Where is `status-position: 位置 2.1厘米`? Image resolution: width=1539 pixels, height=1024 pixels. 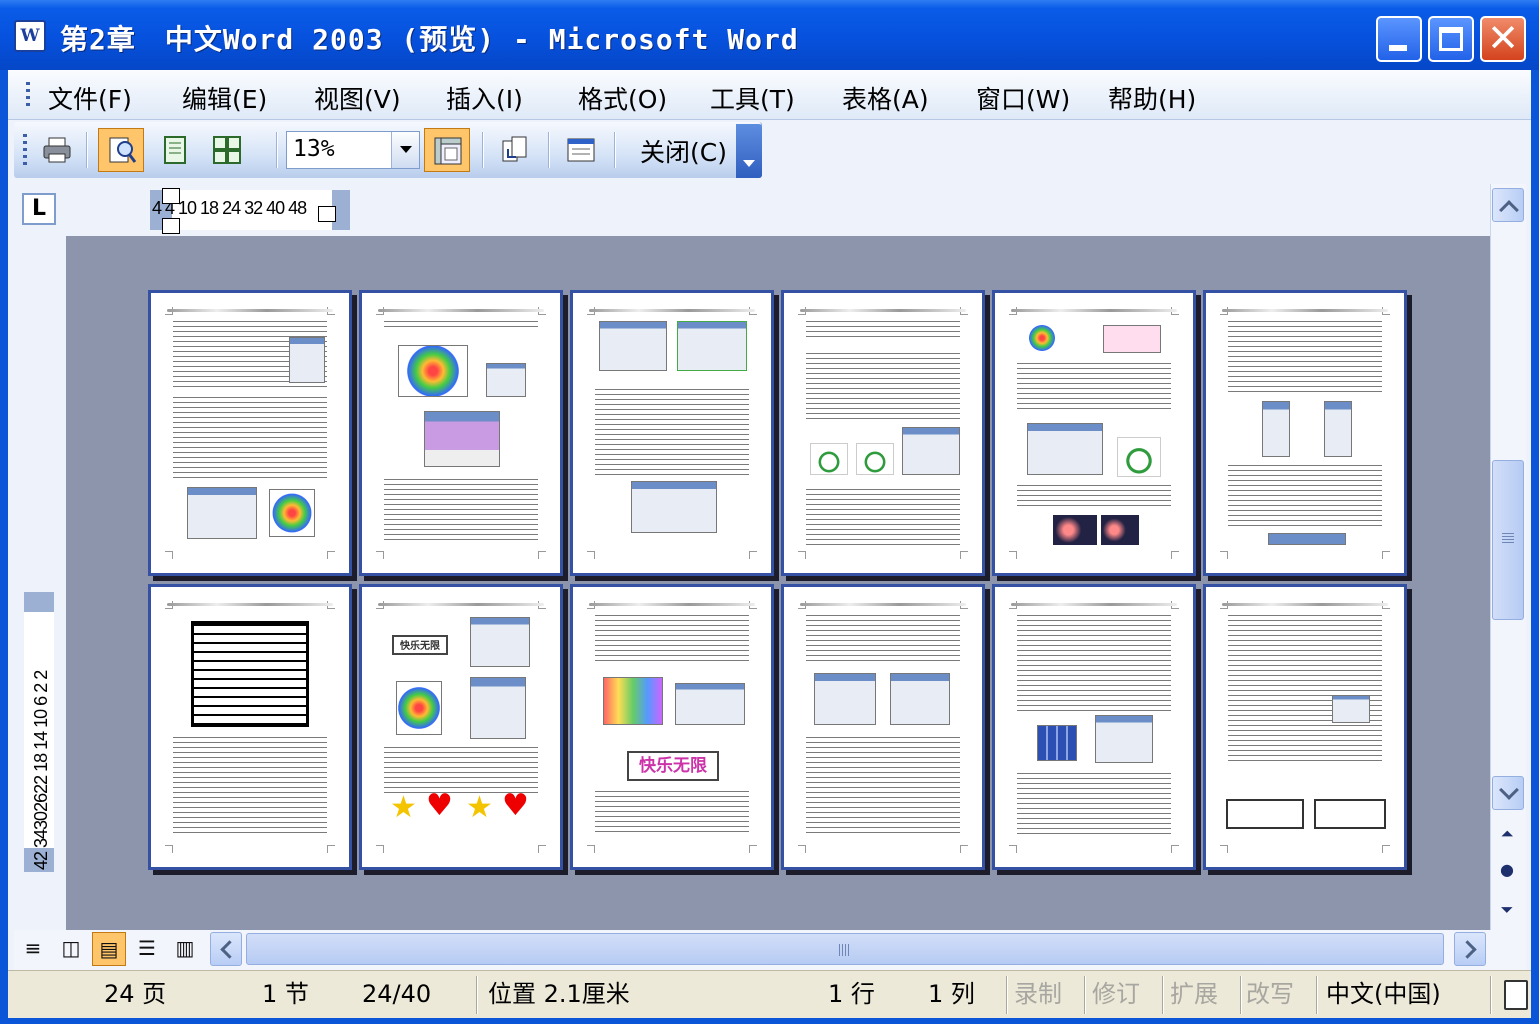 status-position: 位置 2.1厘米 is located at coordinates (559, 994).